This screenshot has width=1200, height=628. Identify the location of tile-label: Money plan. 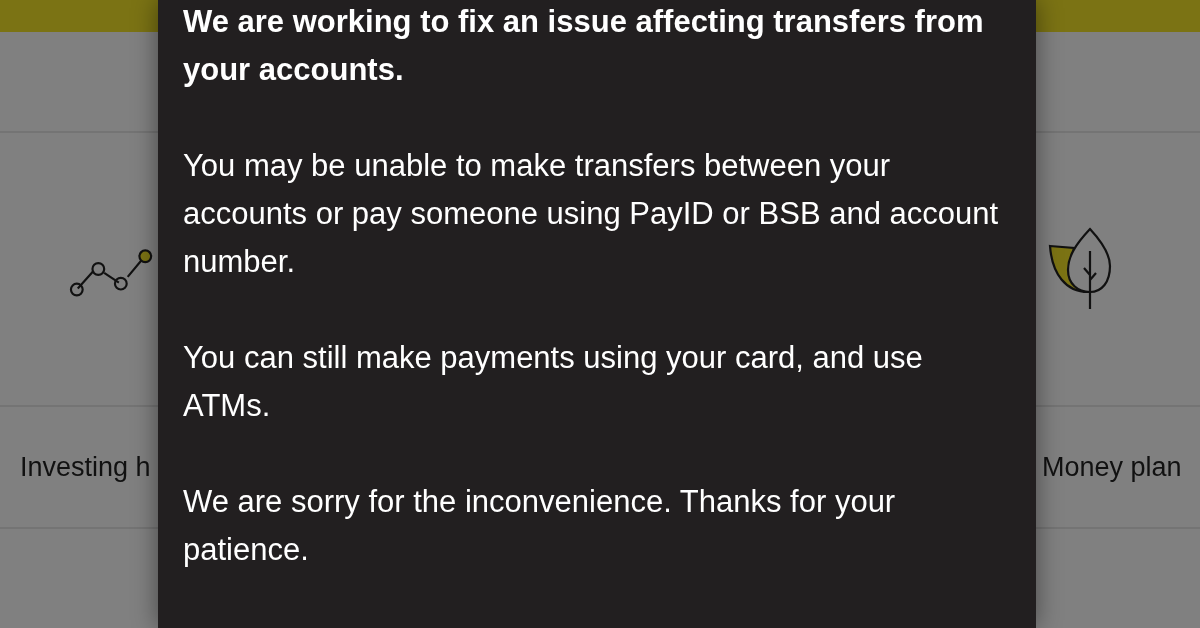
(1112, 467).